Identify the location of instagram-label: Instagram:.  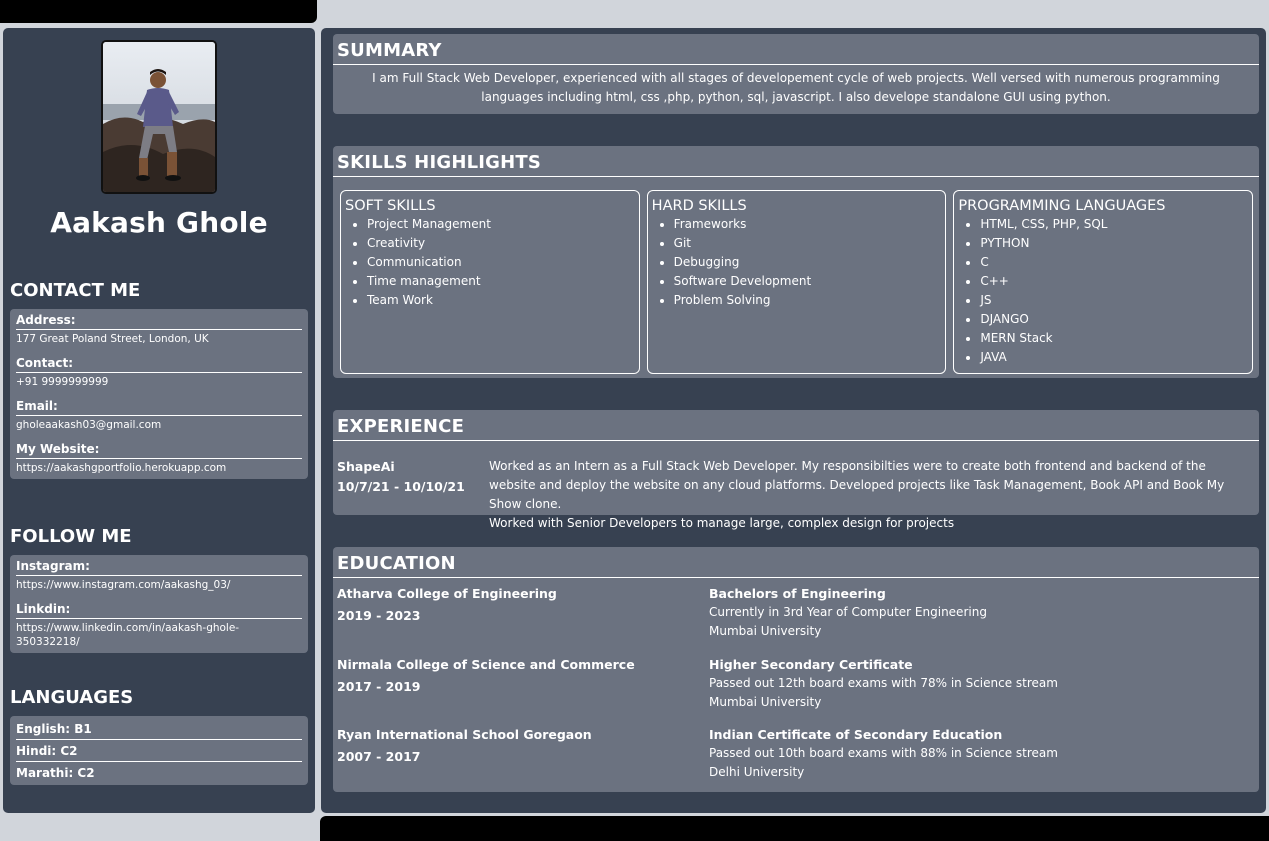
(159, 567).